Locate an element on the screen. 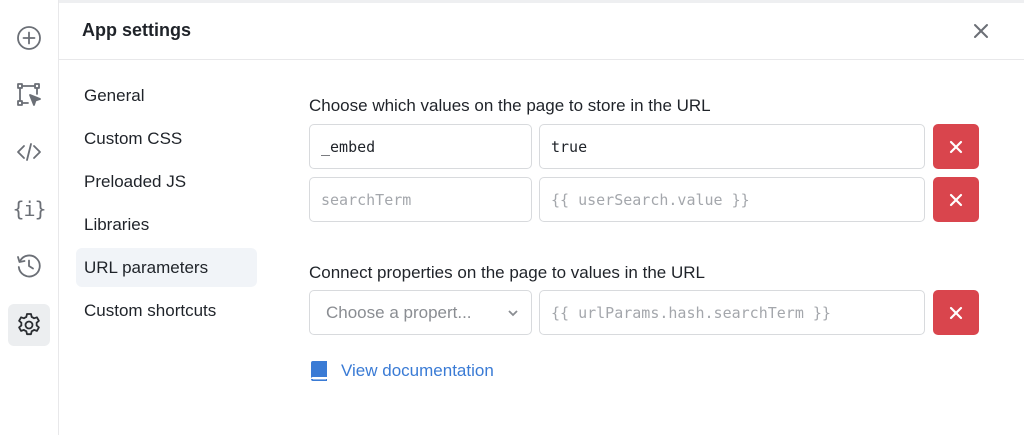 This screenshot has height=435, width=1024. nav-item-url-parameters: URL parameters is located at coordinates (166, 267).